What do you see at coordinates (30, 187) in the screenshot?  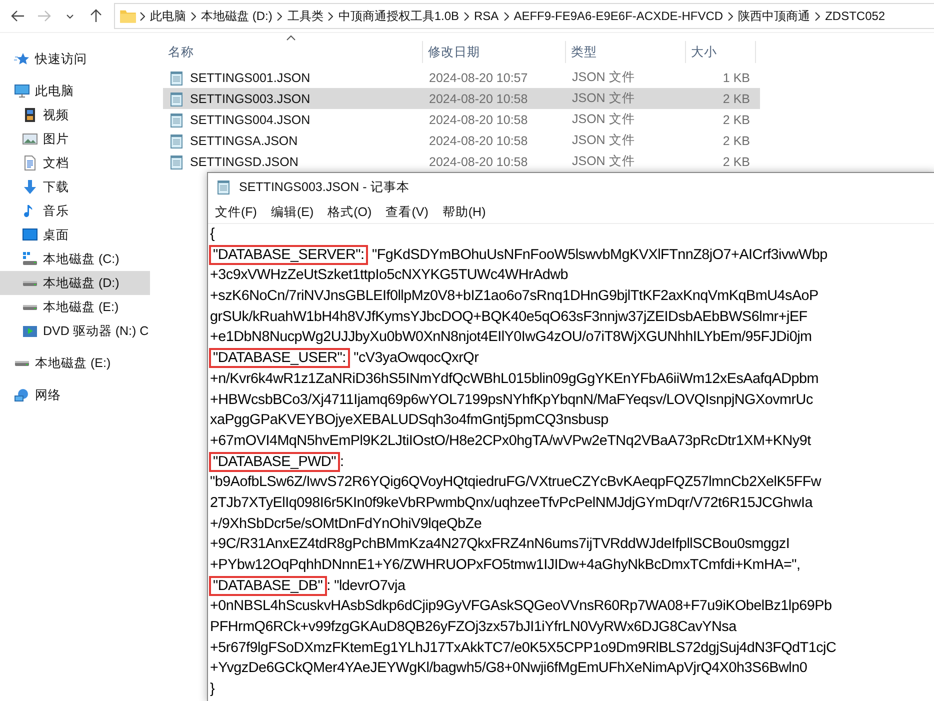 I see `down-arrow-icon` at bounding box center [30, 187].